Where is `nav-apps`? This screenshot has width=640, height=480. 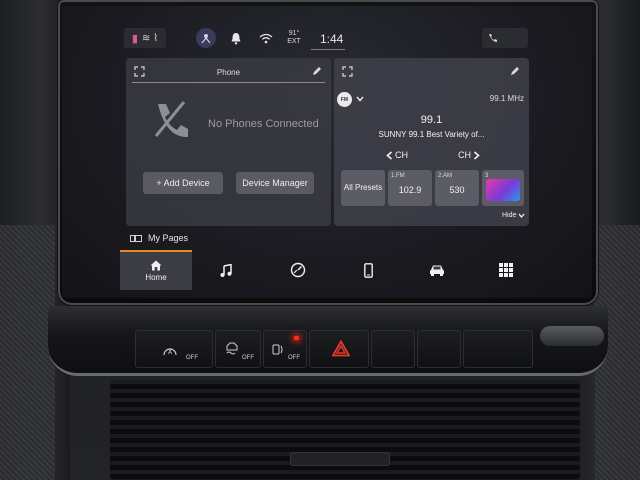
nav-apps is located at coordinates (506, 270).